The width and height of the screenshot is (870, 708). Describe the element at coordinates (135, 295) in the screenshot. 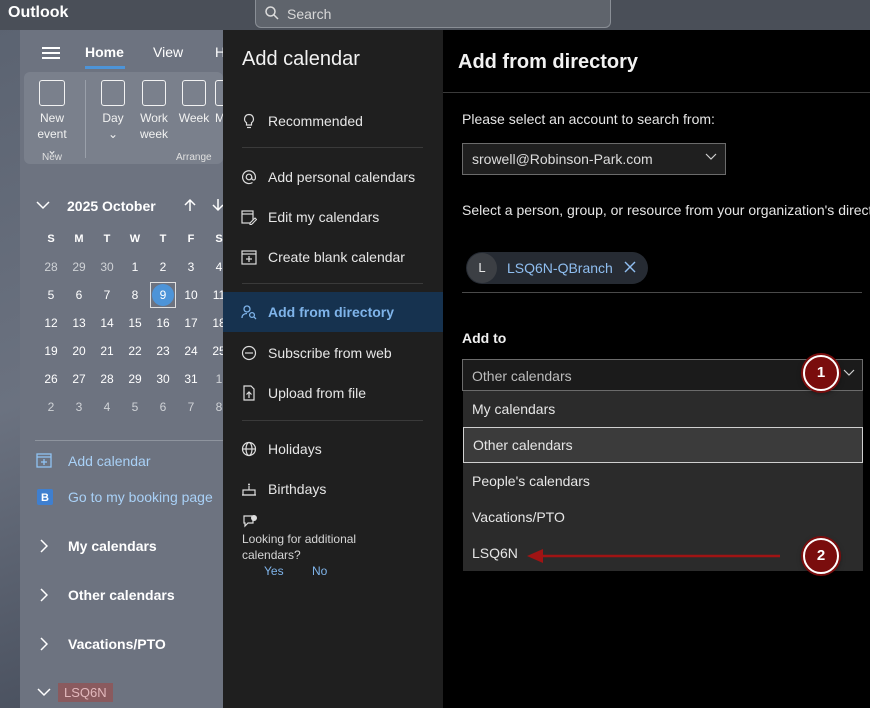

I see `calendar-day: 8` at that location.